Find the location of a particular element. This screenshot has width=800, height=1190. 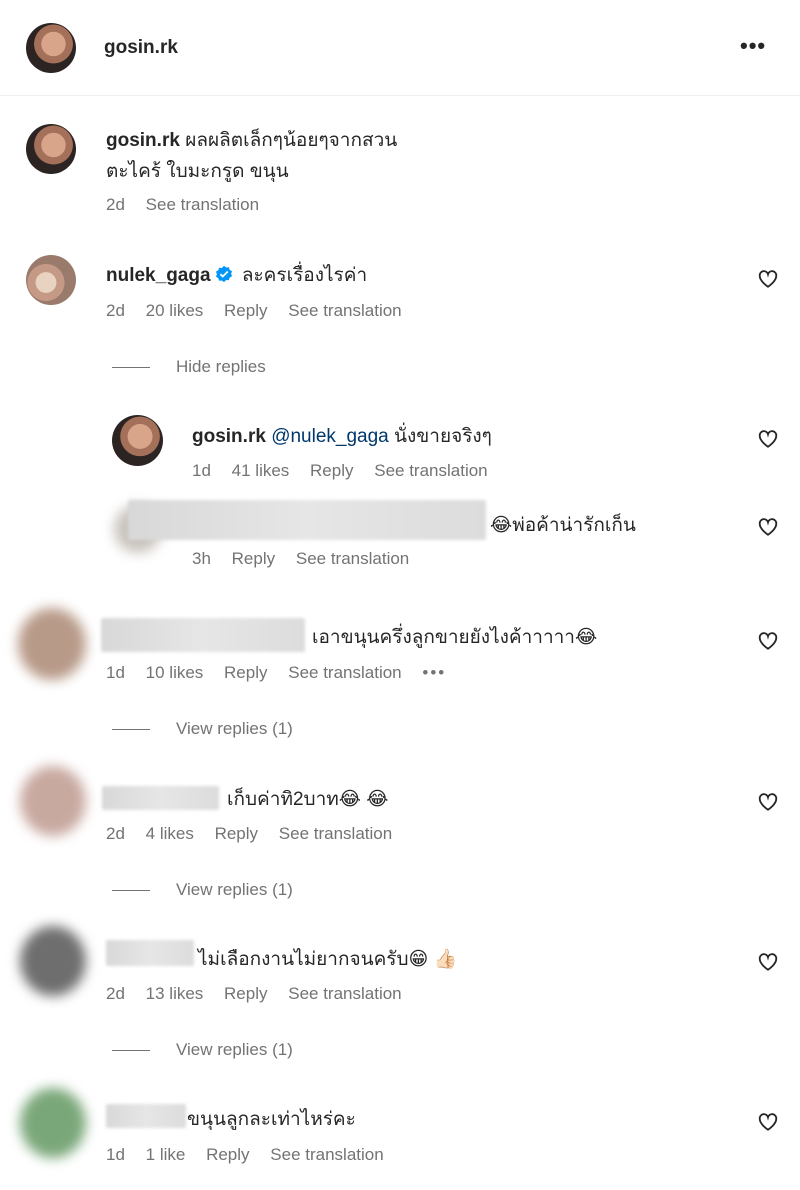

reply-text: 😂พ่อค้าน่ารักเก็น is located at coordinates (563, 525).